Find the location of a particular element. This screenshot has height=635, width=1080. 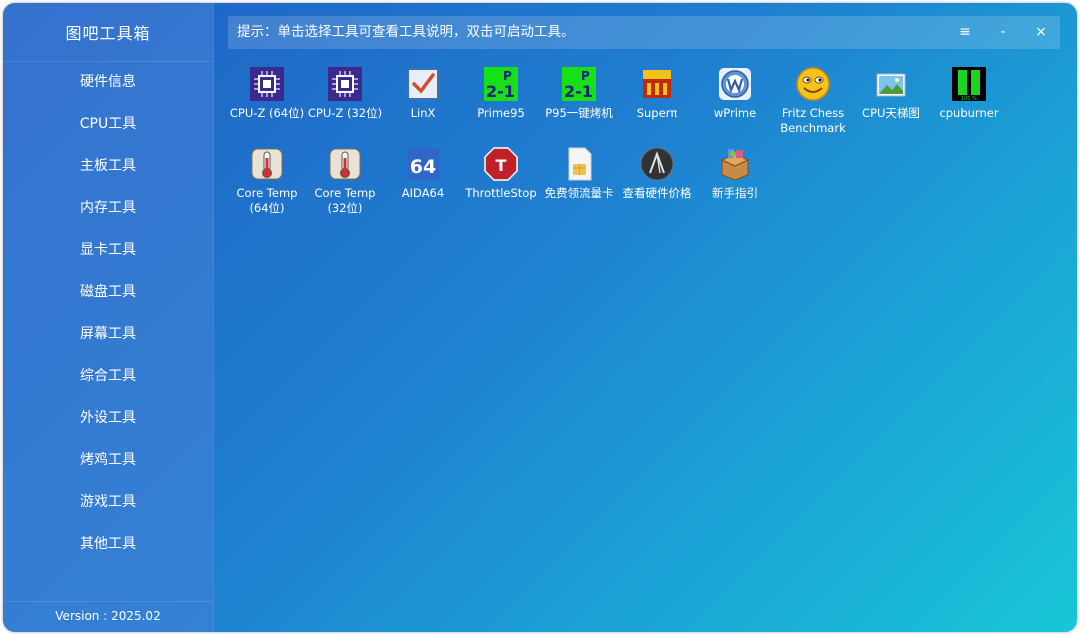

tool-free-data-card: 免费领流量卡 is located at coordinates (579, 173).